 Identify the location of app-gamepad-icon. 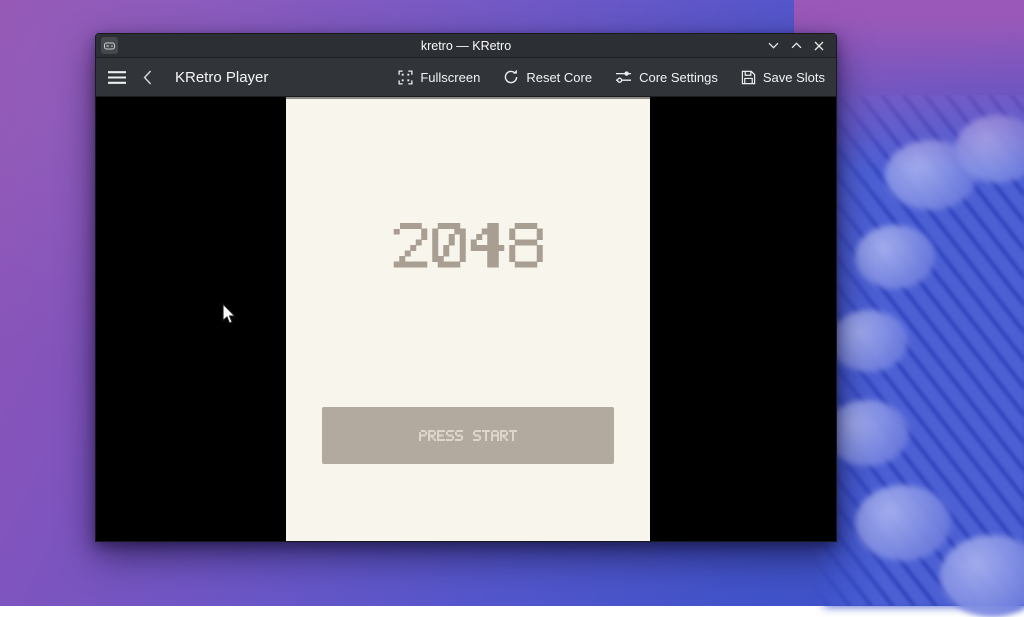
(109, 45).